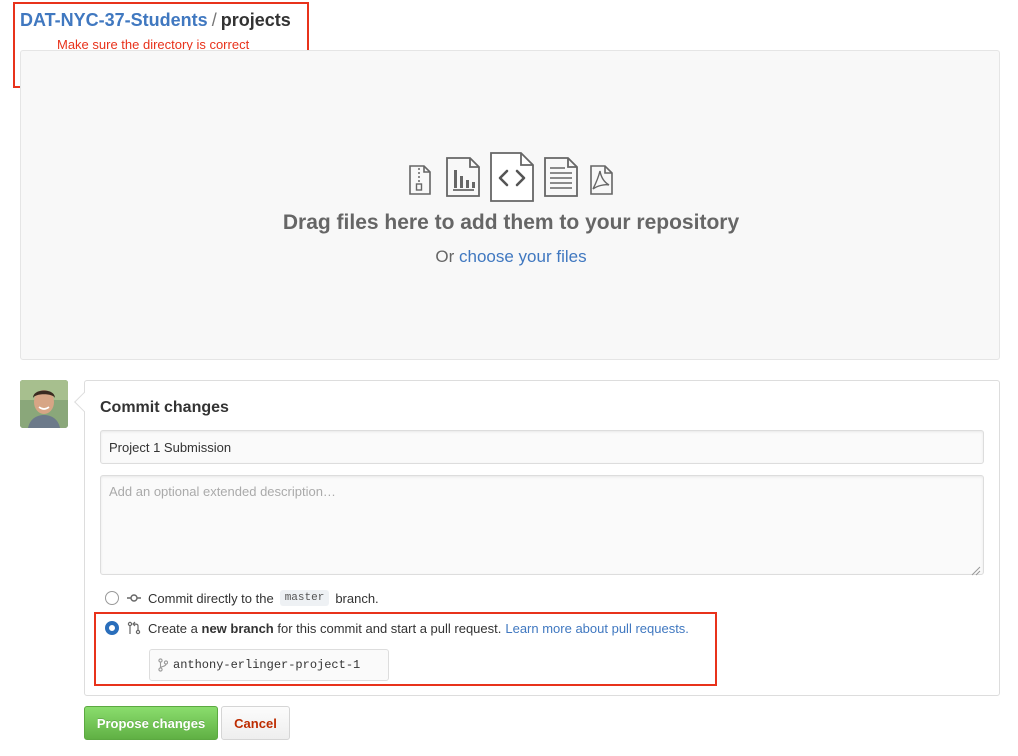 This screenshot has width=1018, height=756. What do you see at coordinates (112, 598) in the screenshot?
I see `commit-direct-radio` at bounding box center [112, 598].